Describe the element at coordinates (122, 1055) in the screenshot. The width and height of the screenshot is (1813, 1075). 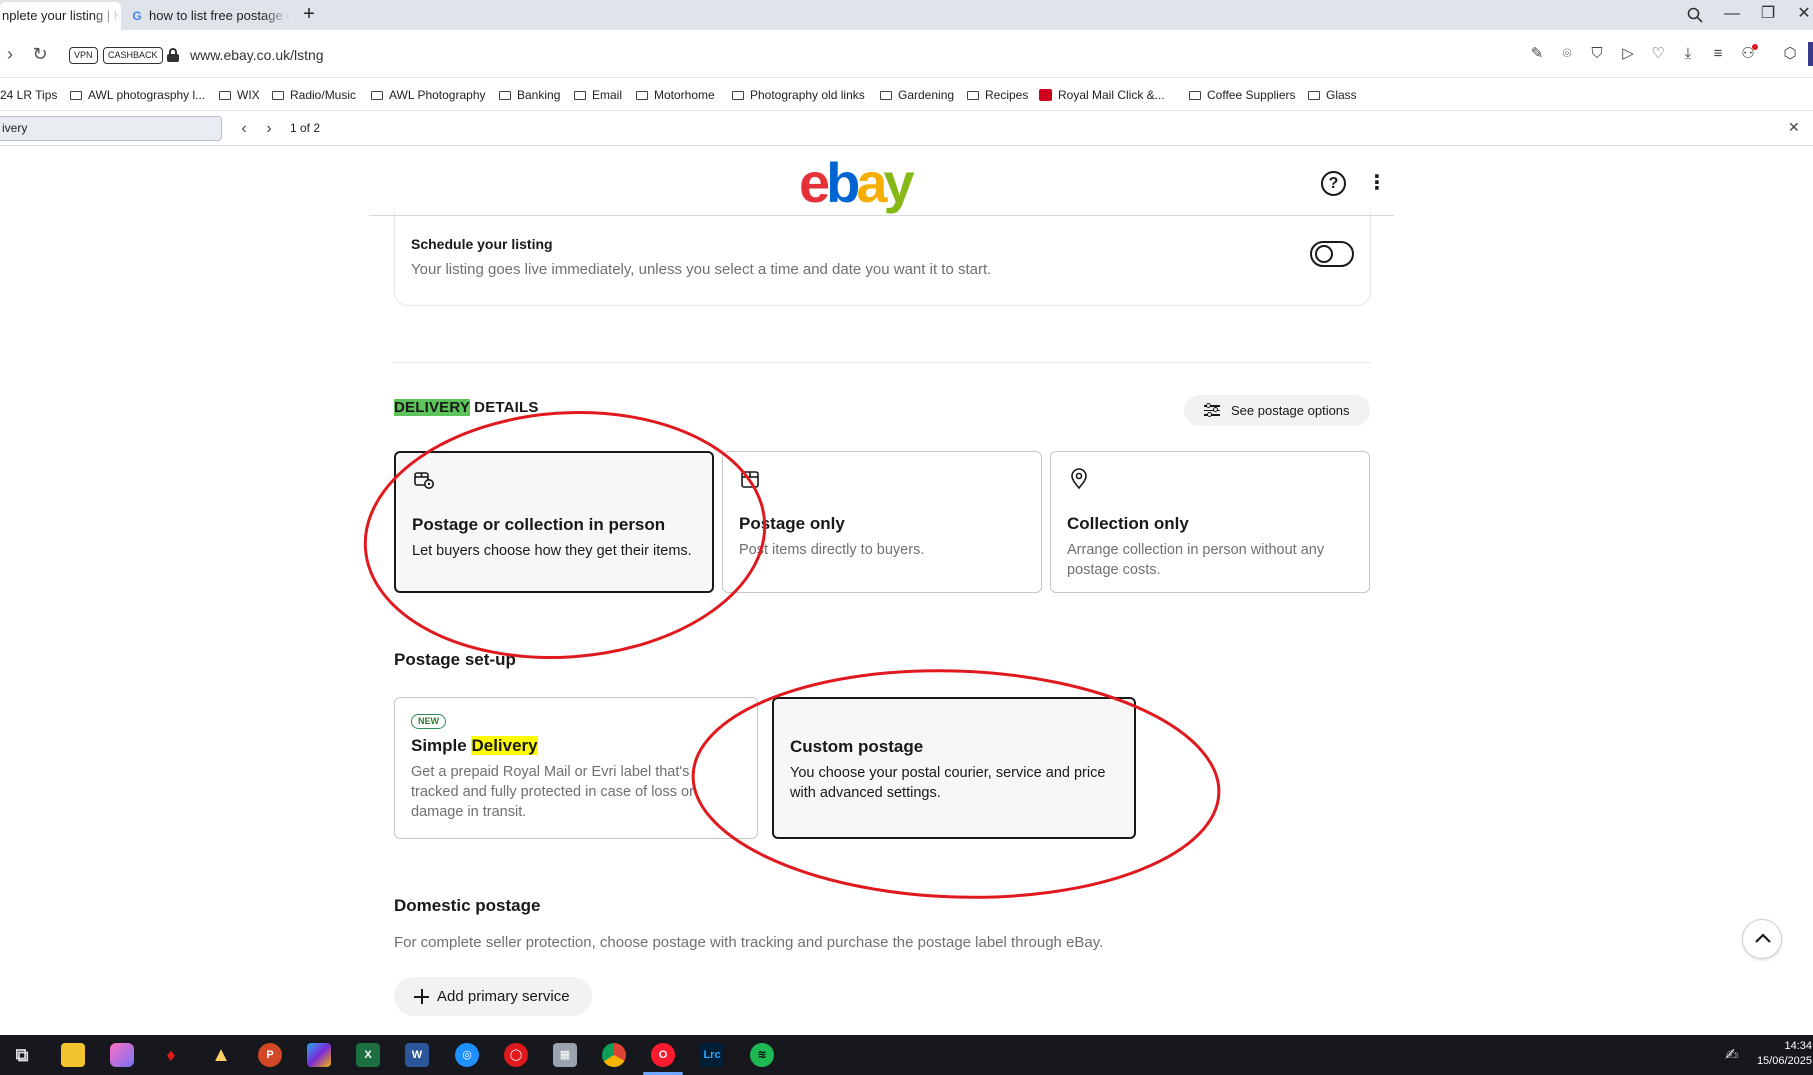
I see `photos-icon` at that location.